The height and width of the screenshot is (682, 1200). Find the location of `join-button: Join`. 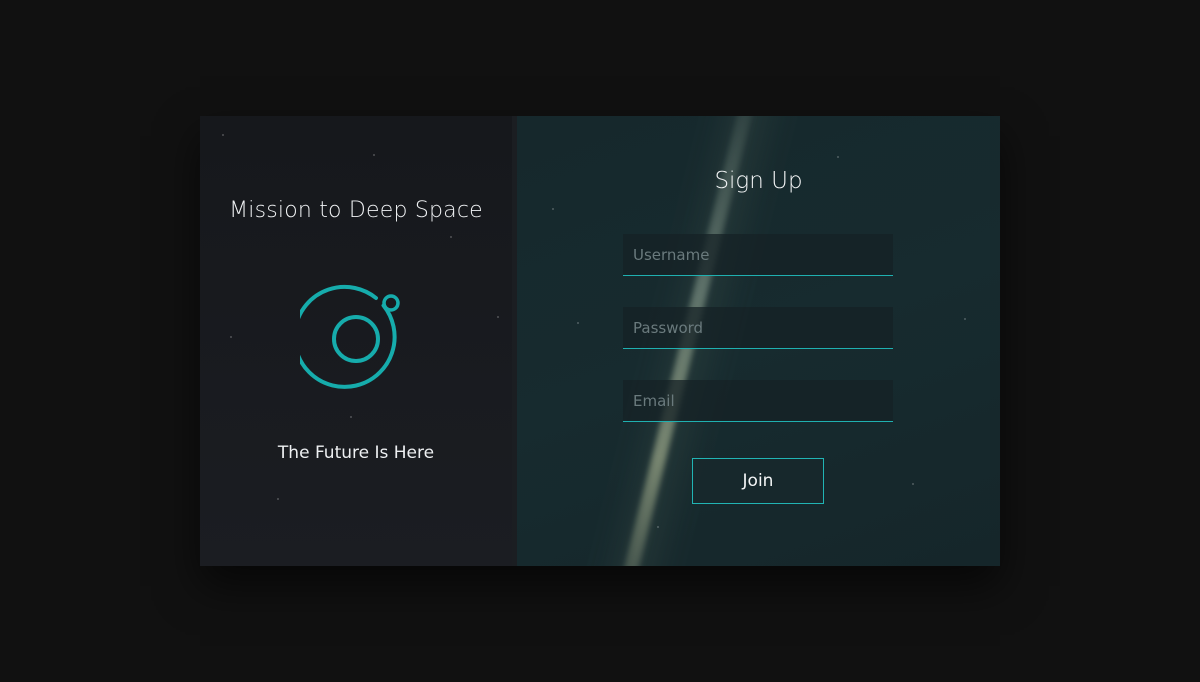

join-button: Join is located at coordinates (758, 481).